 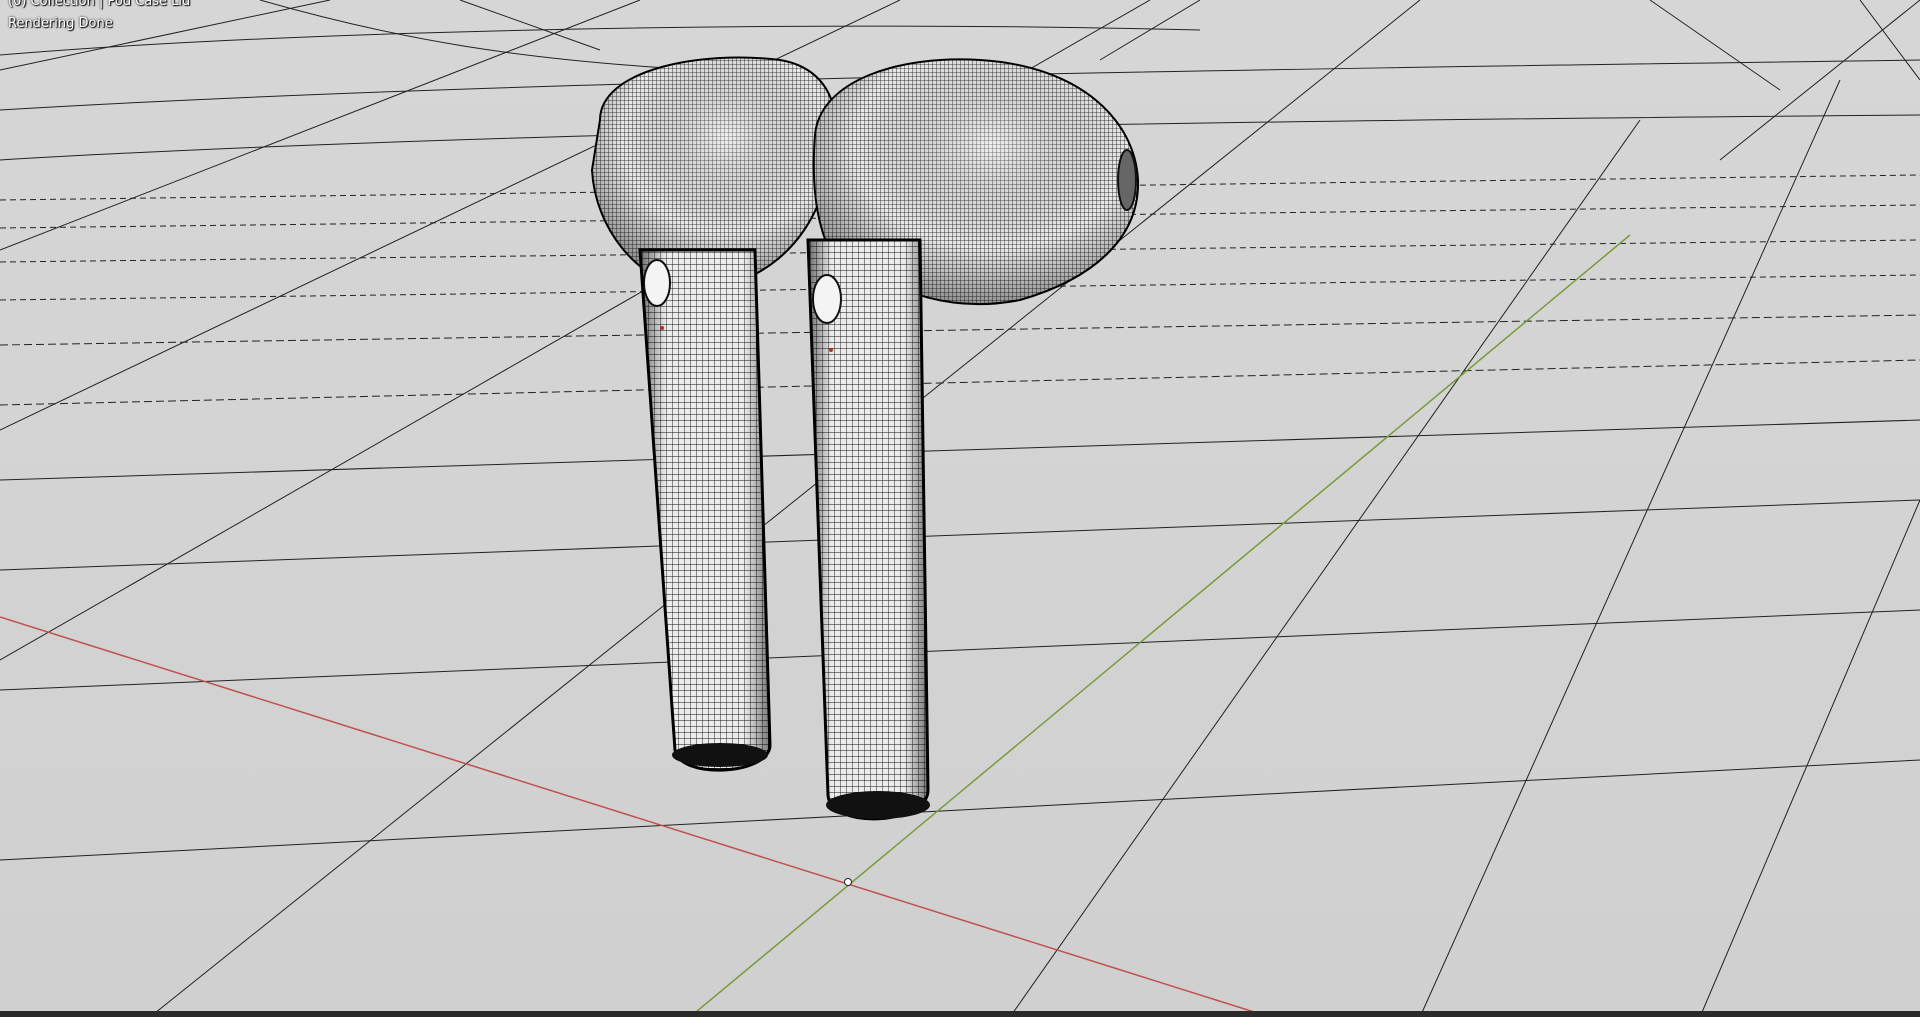 I want to click on speaker-grille-icon, so click(x=1127, y=180).